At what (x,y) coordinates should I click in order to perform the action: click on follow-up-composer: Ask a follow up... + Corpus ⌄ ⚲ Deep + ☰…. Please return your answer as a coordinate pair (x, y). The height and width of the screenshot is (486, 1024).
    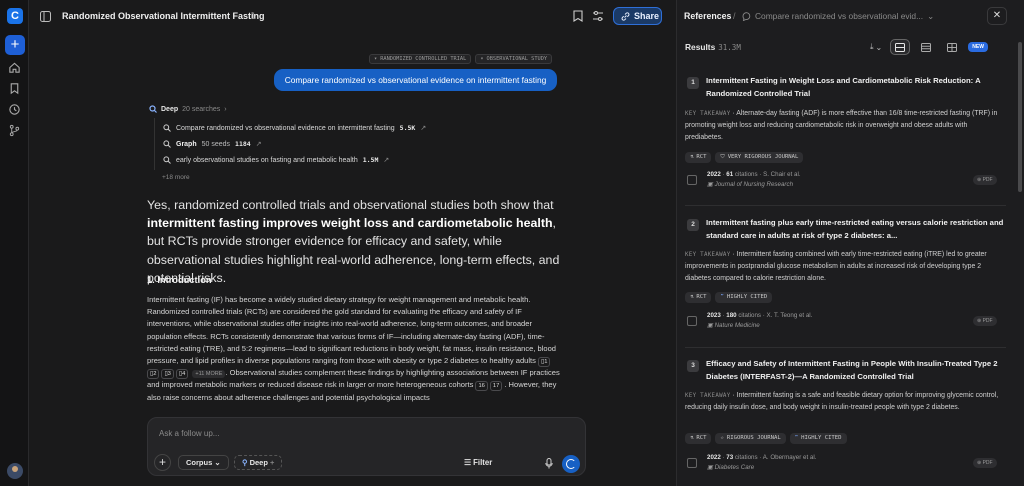
    Looking at the image, I should click on (366, 446).